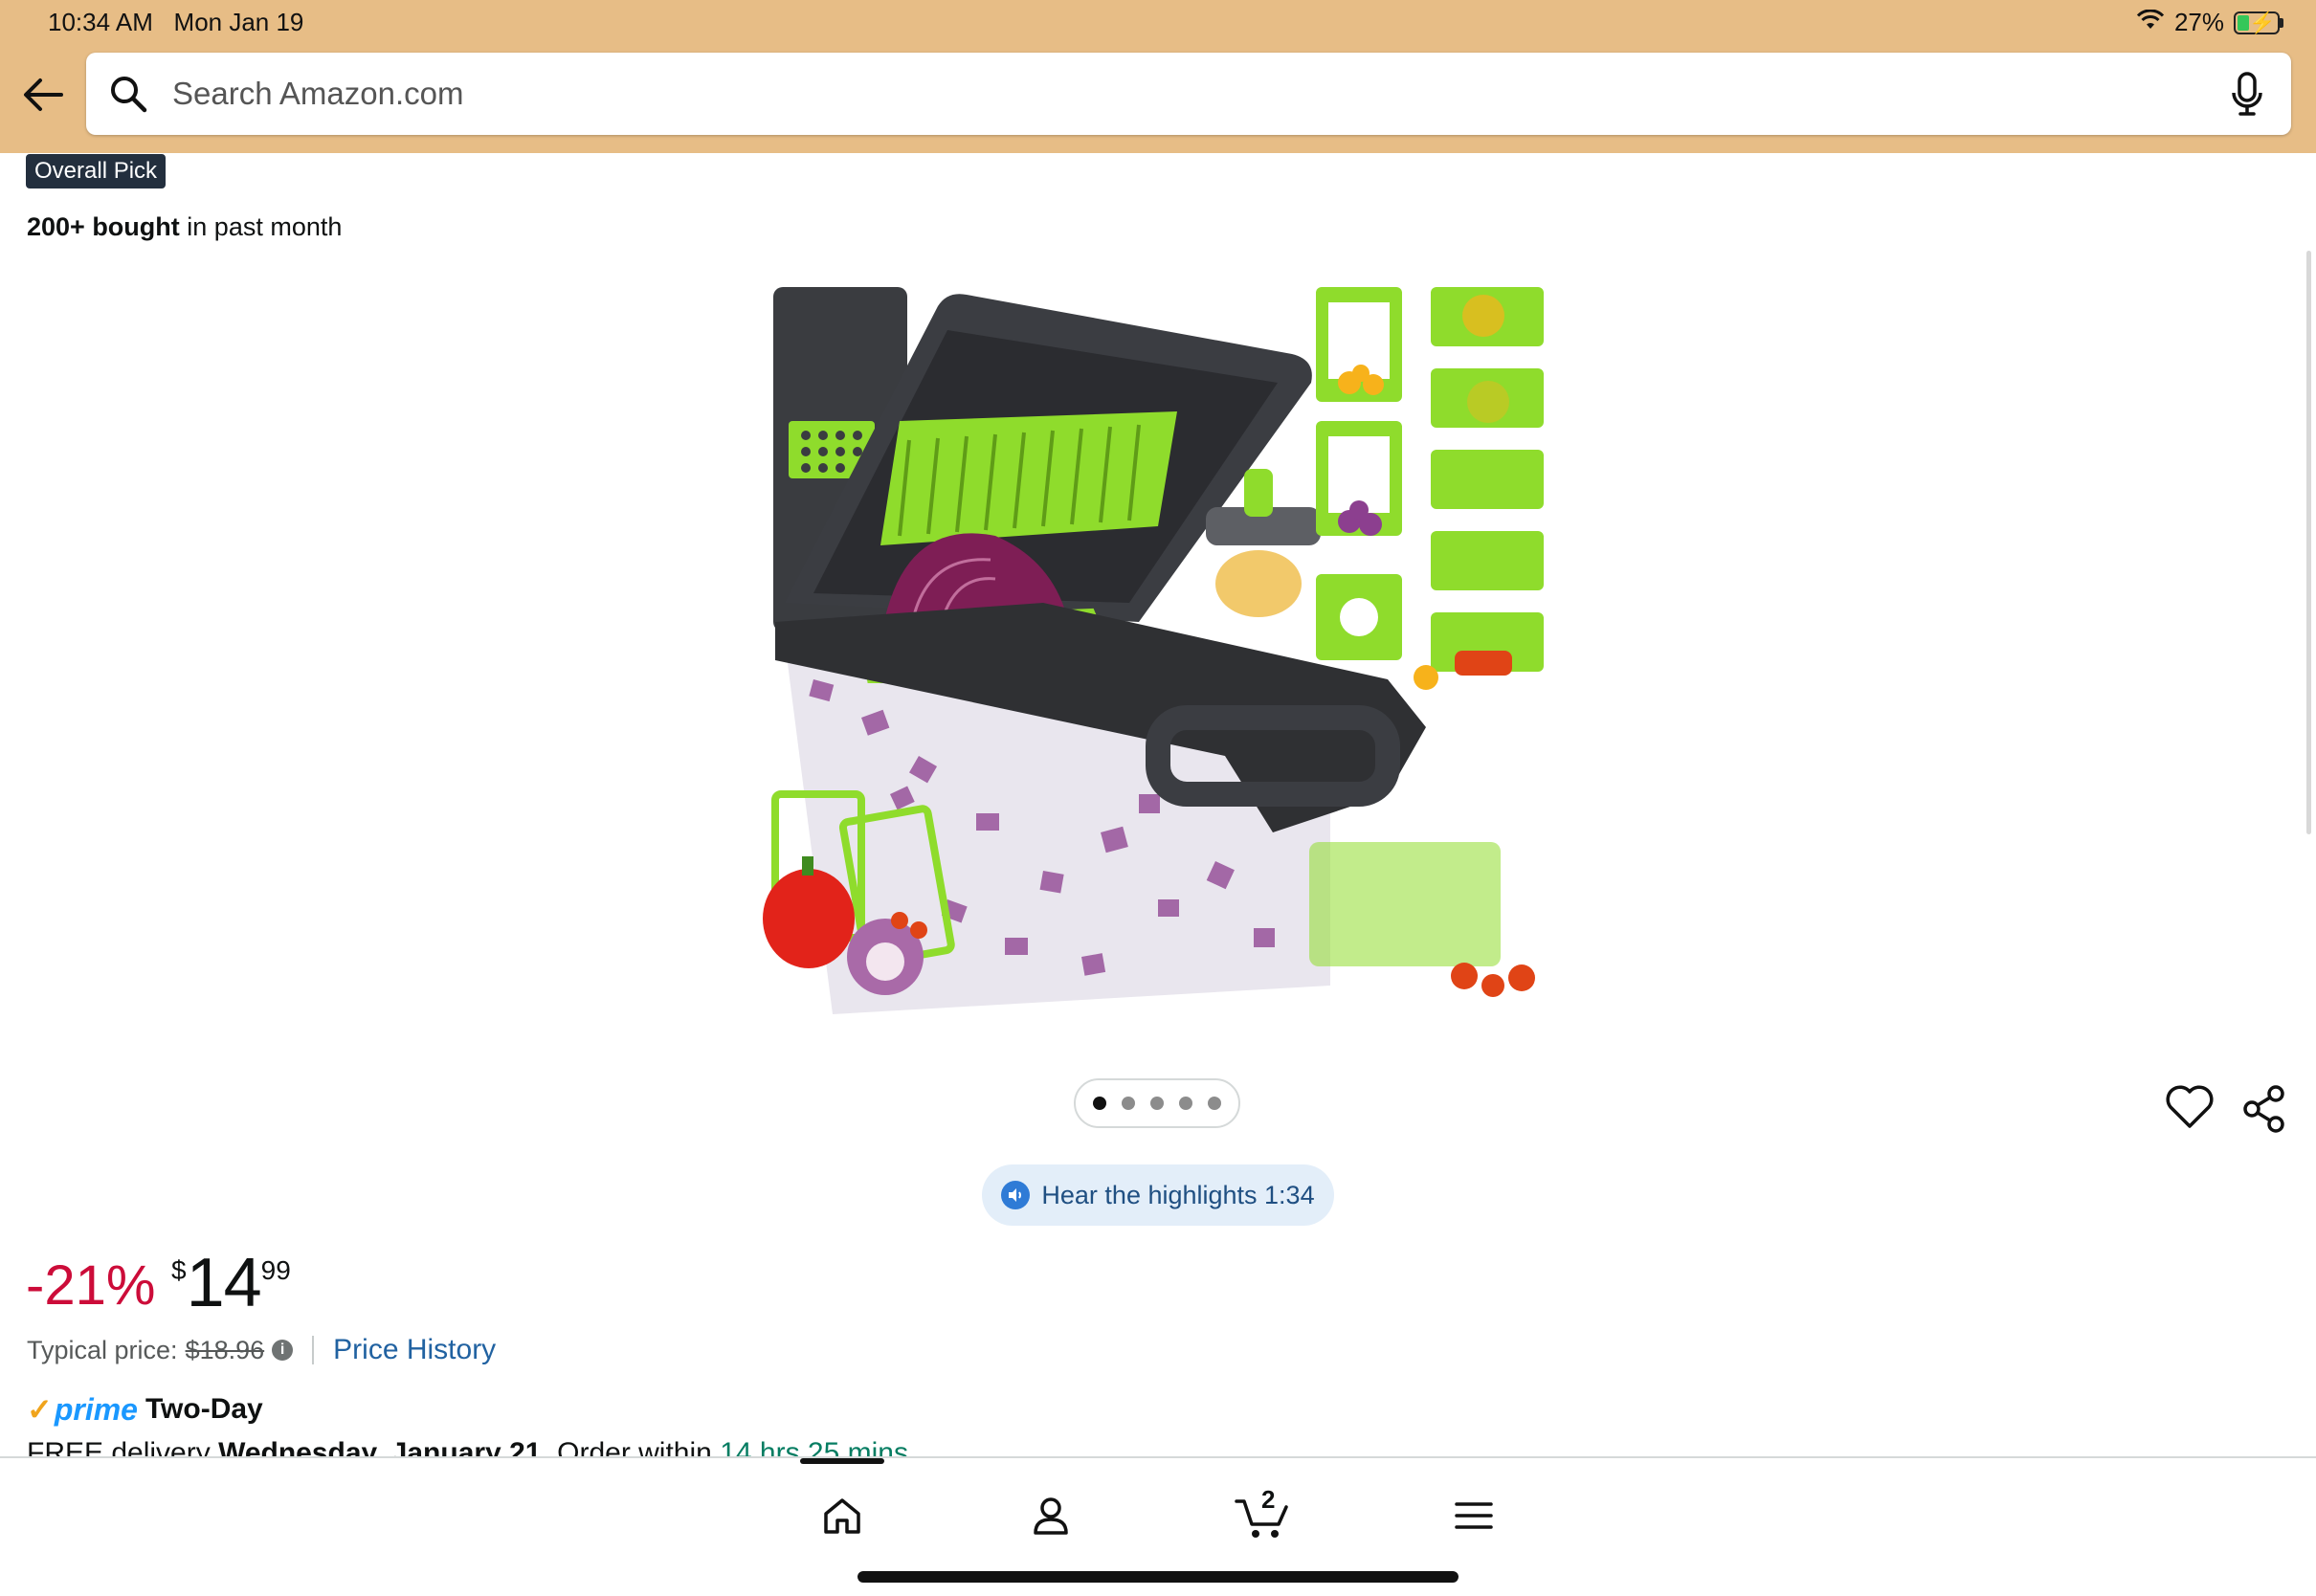  Describe the element at coordinates (2190, 1107) in the screenshot. I see `wishlist-heart-icon` at that location.